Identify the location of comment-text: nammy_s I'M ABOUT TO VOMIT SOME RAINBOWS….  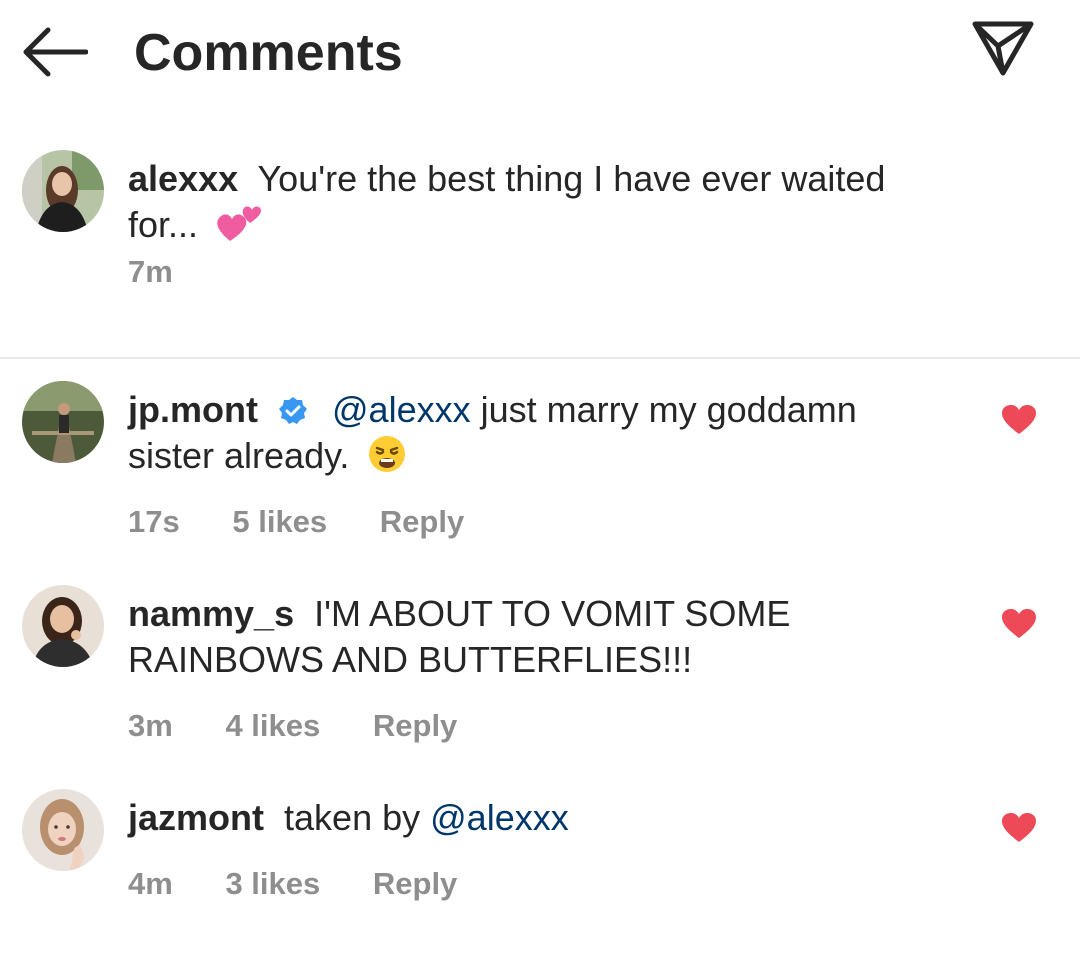
(528, 637).